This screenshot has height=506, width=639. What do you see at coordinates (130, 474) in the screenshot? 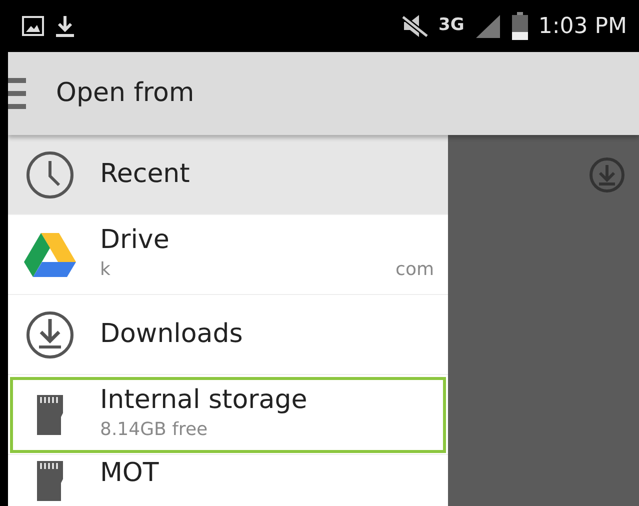
I see `item-label: MOT` at bounding box center [130, 474].